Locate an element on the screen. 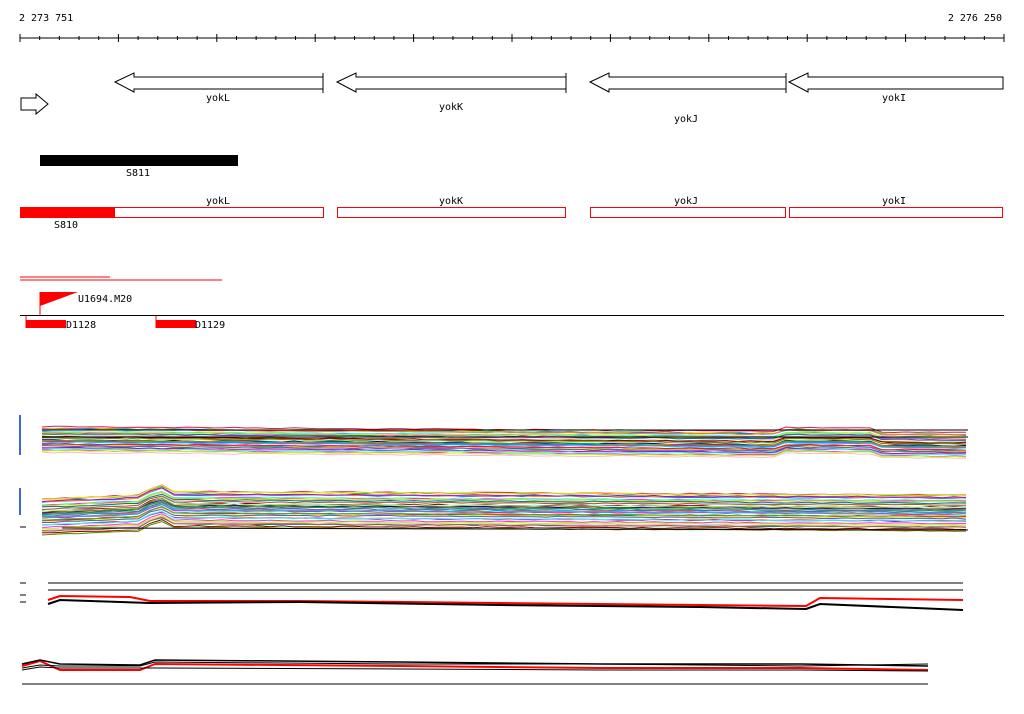 This screenshot has height=714, width=1024. segment-S811: S811 is located at coordinates (139, 167).